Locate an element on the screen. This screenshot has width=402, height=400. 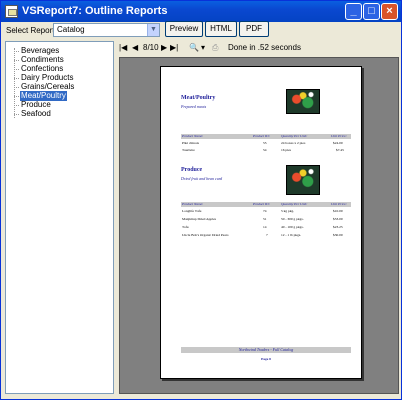
page-footer: Northwind Traders - Full Catalog is located at coordinates (266, 350).